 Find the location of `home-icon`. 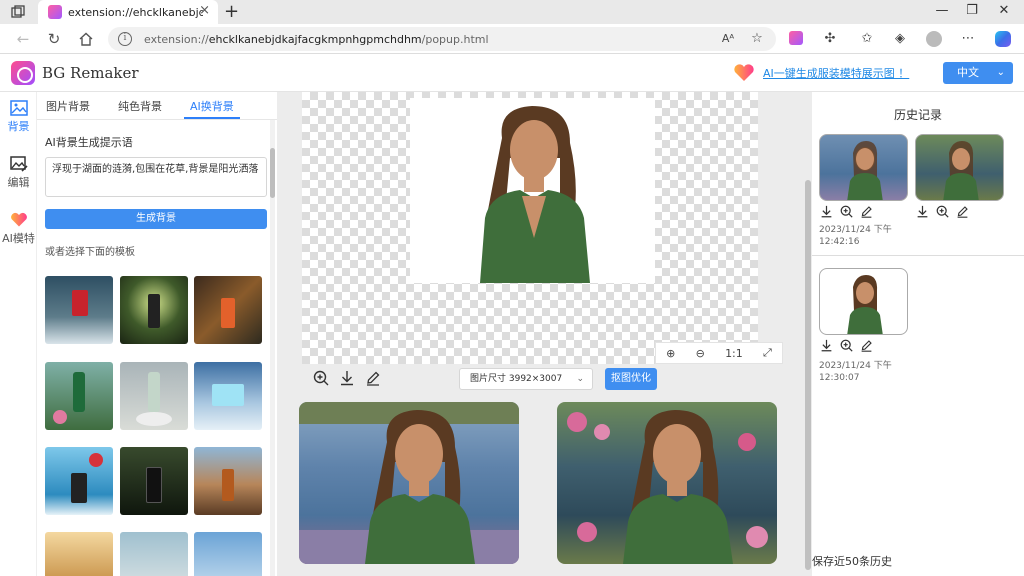

home-icon is located at coordinates (86, 39).